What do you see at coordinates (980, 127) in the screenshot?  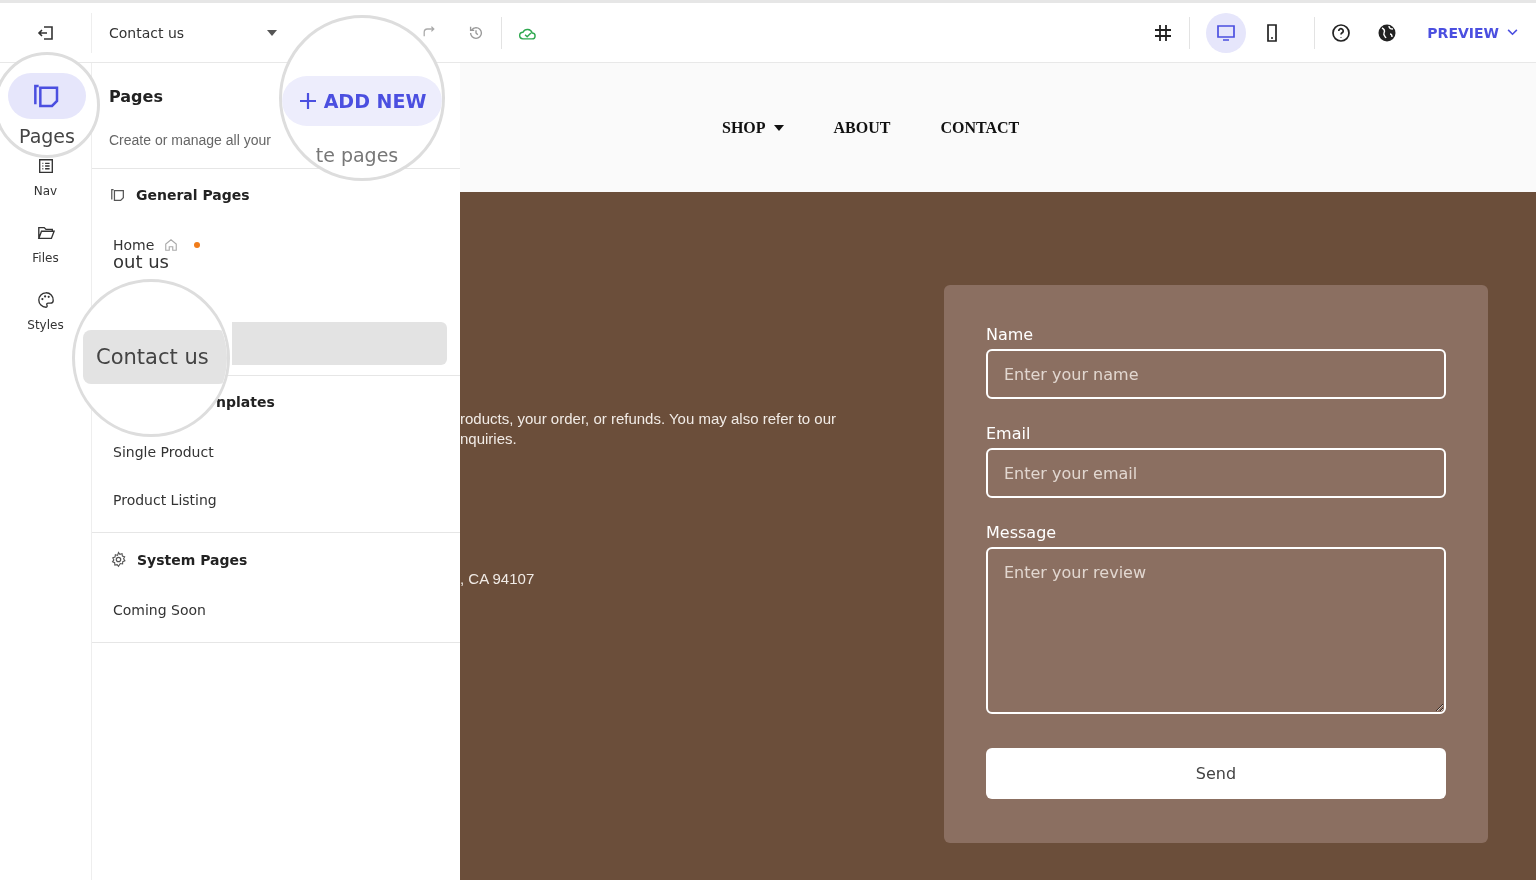 I see `nav-link: CONTACT` at bounding box center [980, 127].